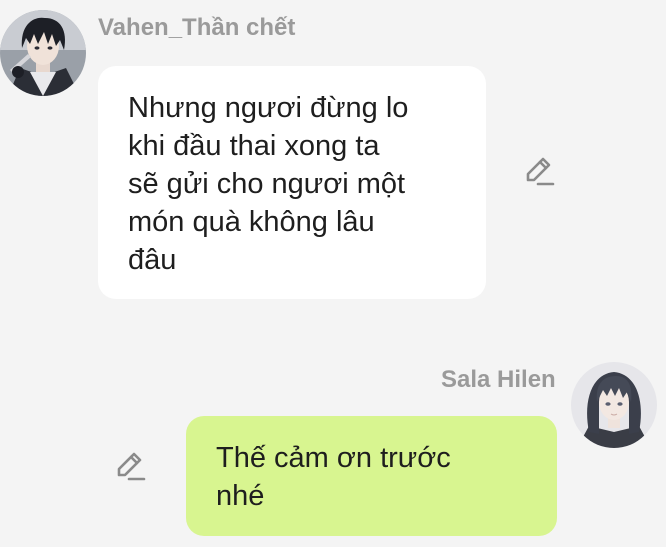 The image size is (666, 547). What do you see at coordinates (333, 477) in the screenshot?
I see `message-text: Thế cảm ơn trước nhé` at bounding box center [333, 477].